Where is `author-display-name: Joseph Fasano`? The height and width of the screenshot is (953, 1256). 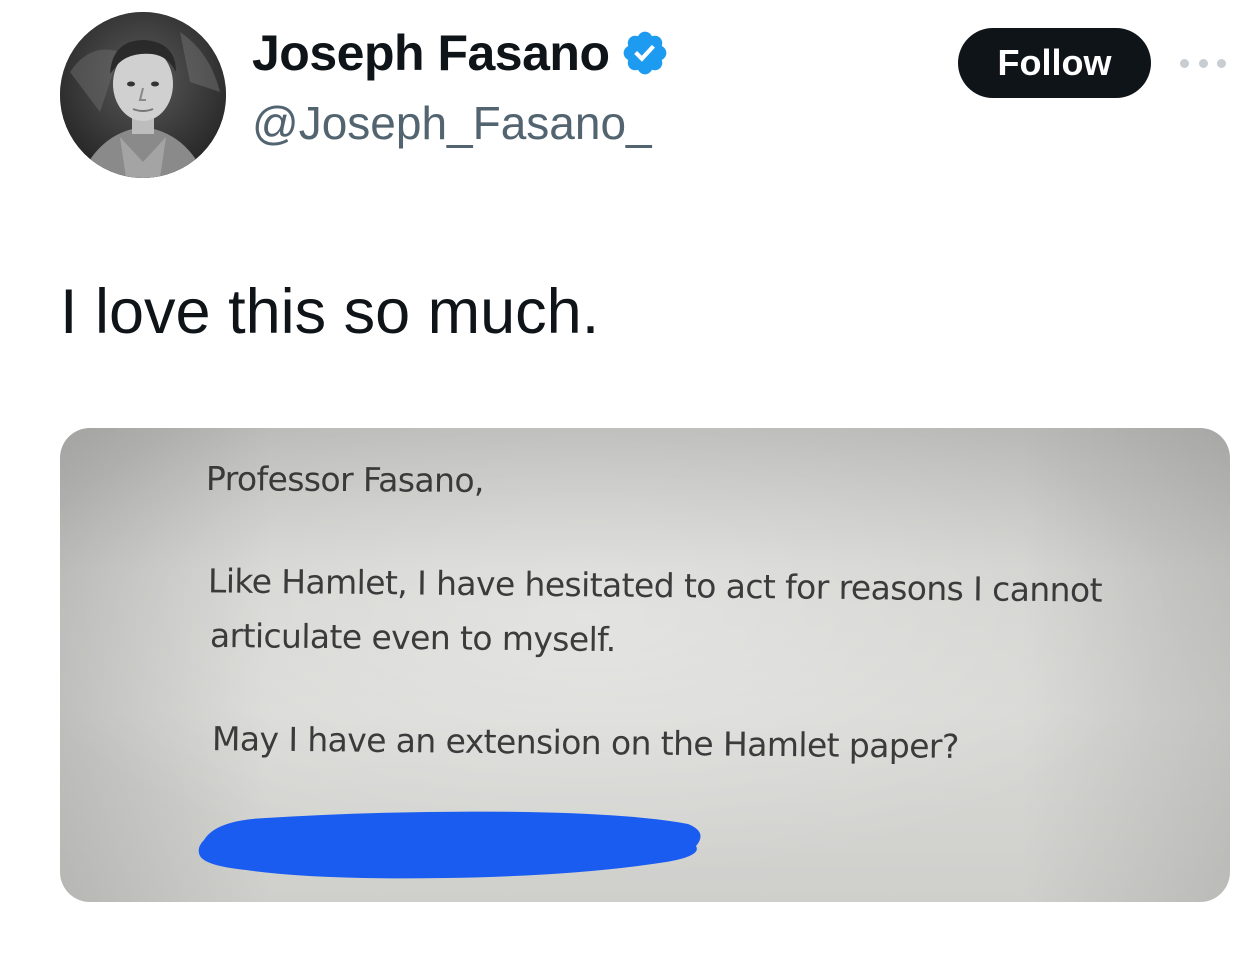
author-display-name: Joseph Fasano is located at coordinates (431, 53).